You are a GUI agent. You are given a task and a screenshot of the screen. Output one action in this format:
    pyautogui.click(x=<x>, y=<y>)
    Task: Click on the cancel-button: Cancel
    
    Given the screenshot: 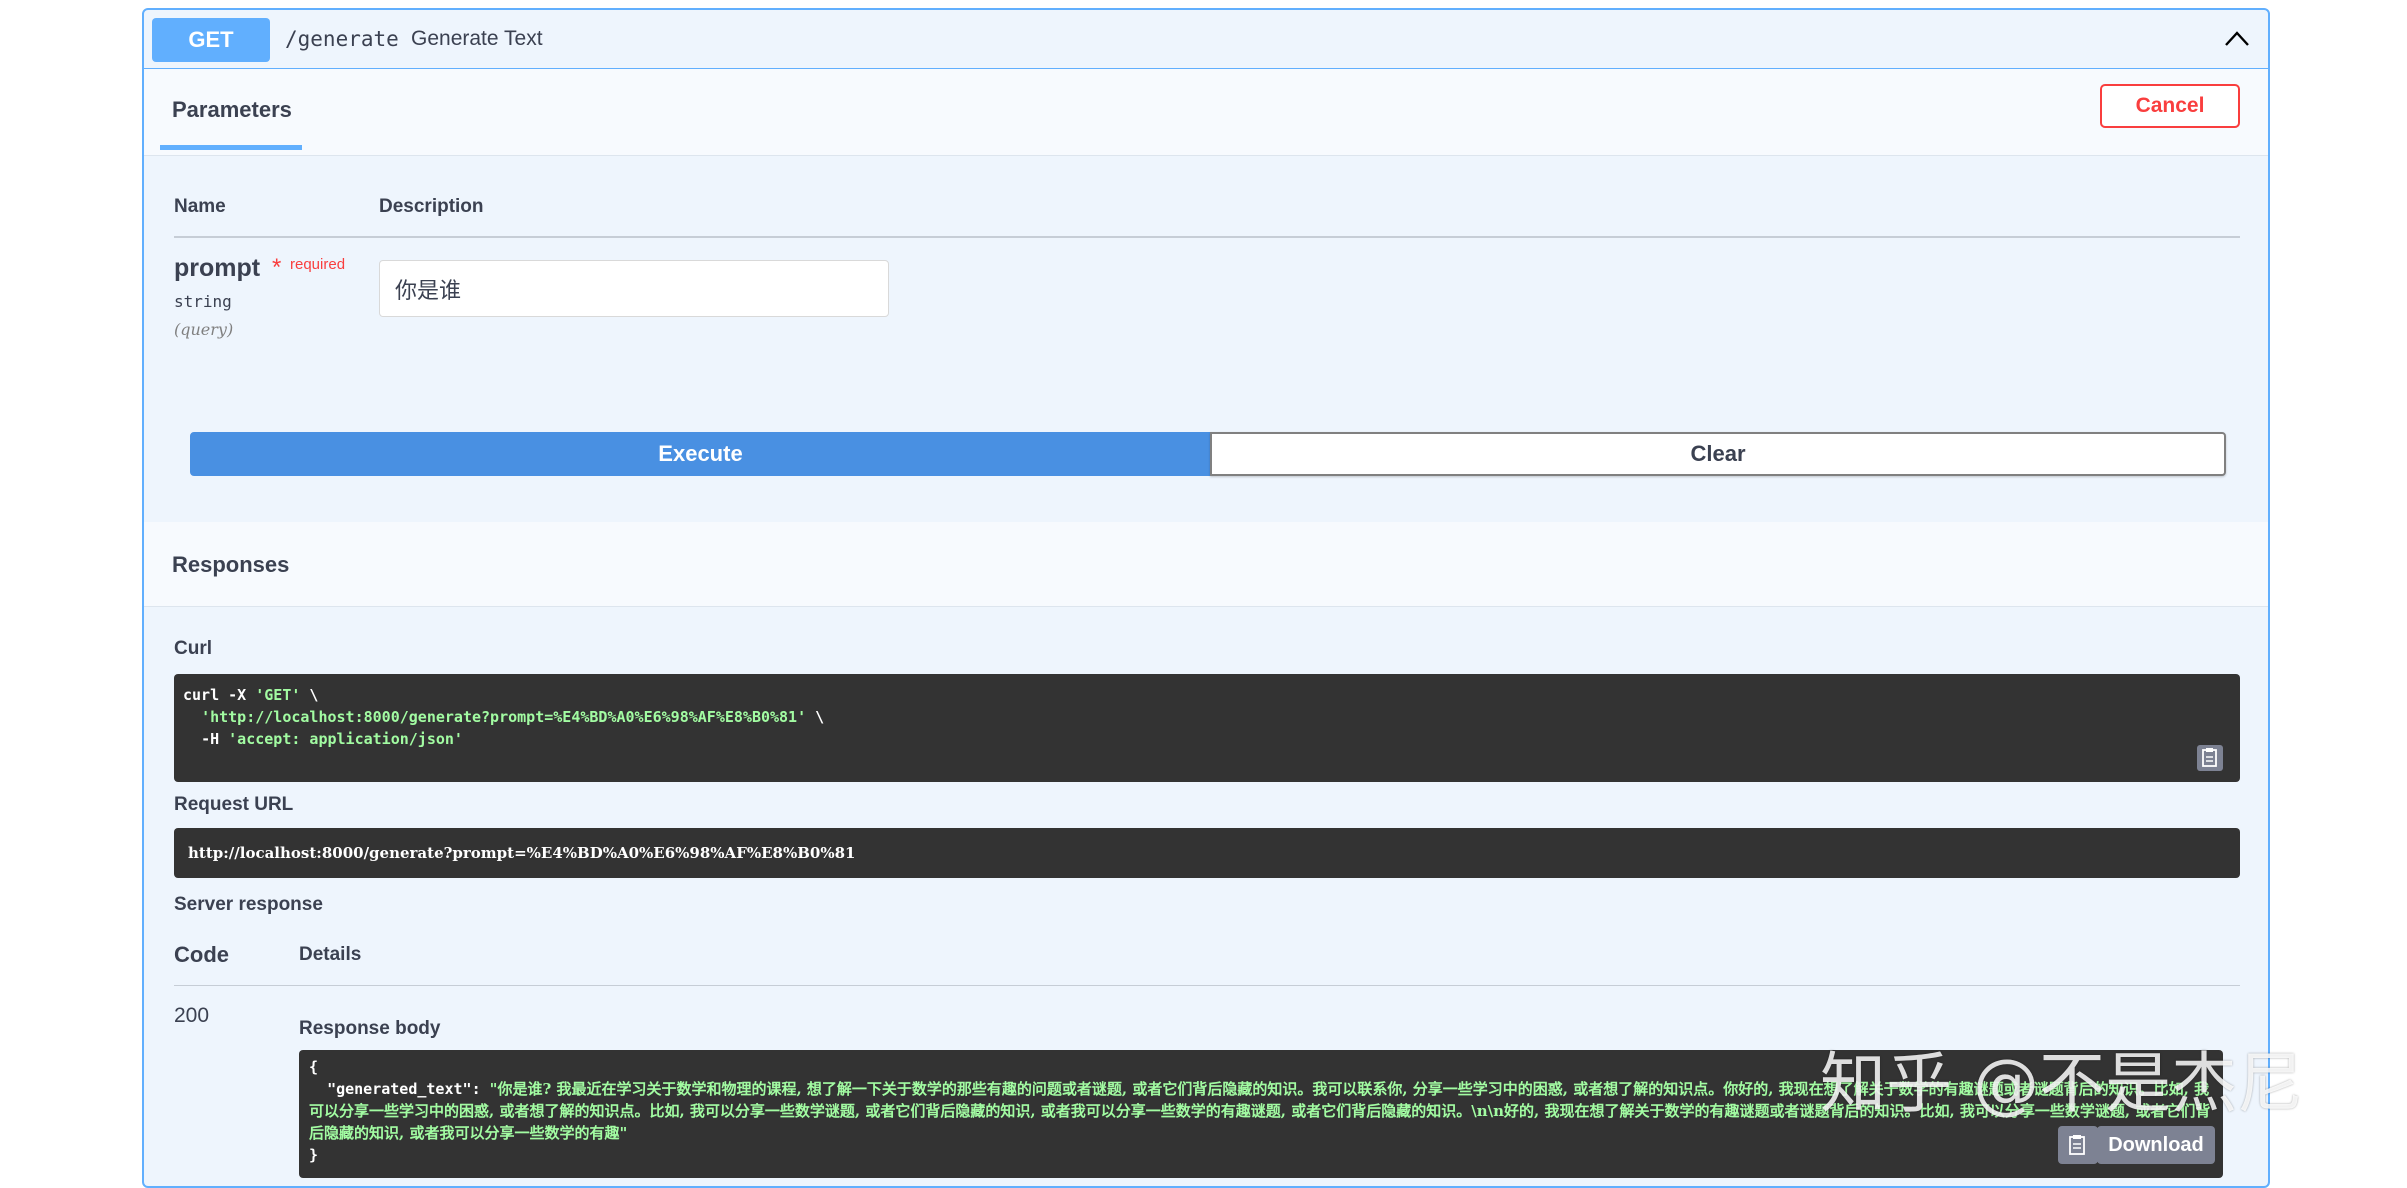 What is the action you would take?
    pyautogui.click(x=2170, y=106)
    